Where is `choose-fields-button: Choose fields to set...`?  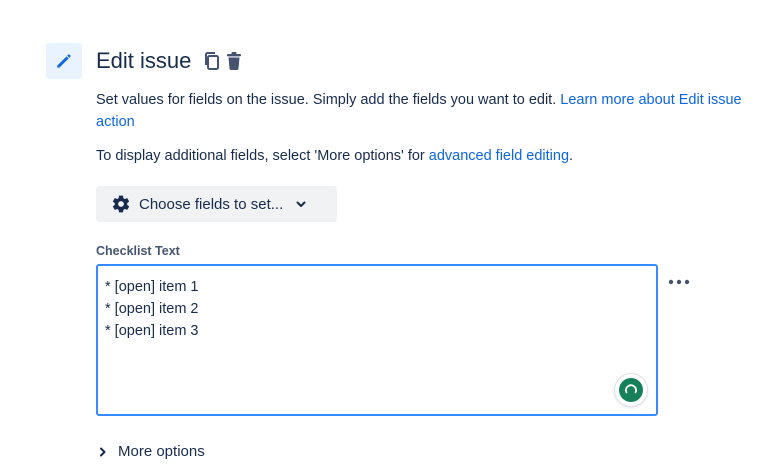
choose-fields-button: Choose fields to set... is located at coordinates (216, 204).